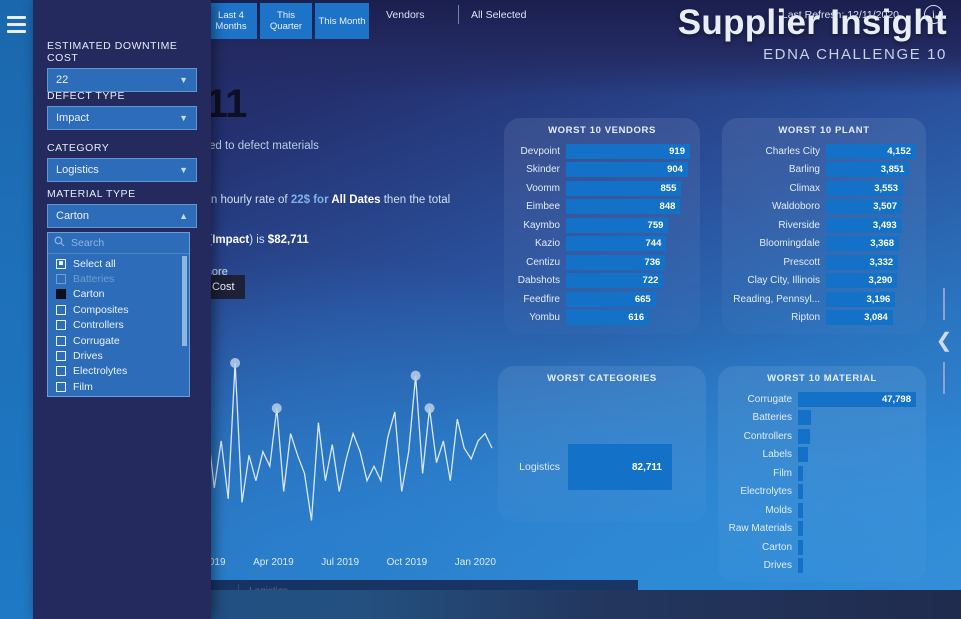 The image size is (961, 619). What do you see at coordinates (615, 281) in the screenshot?
I see `bar: 722` at bounding box center [615, 281].